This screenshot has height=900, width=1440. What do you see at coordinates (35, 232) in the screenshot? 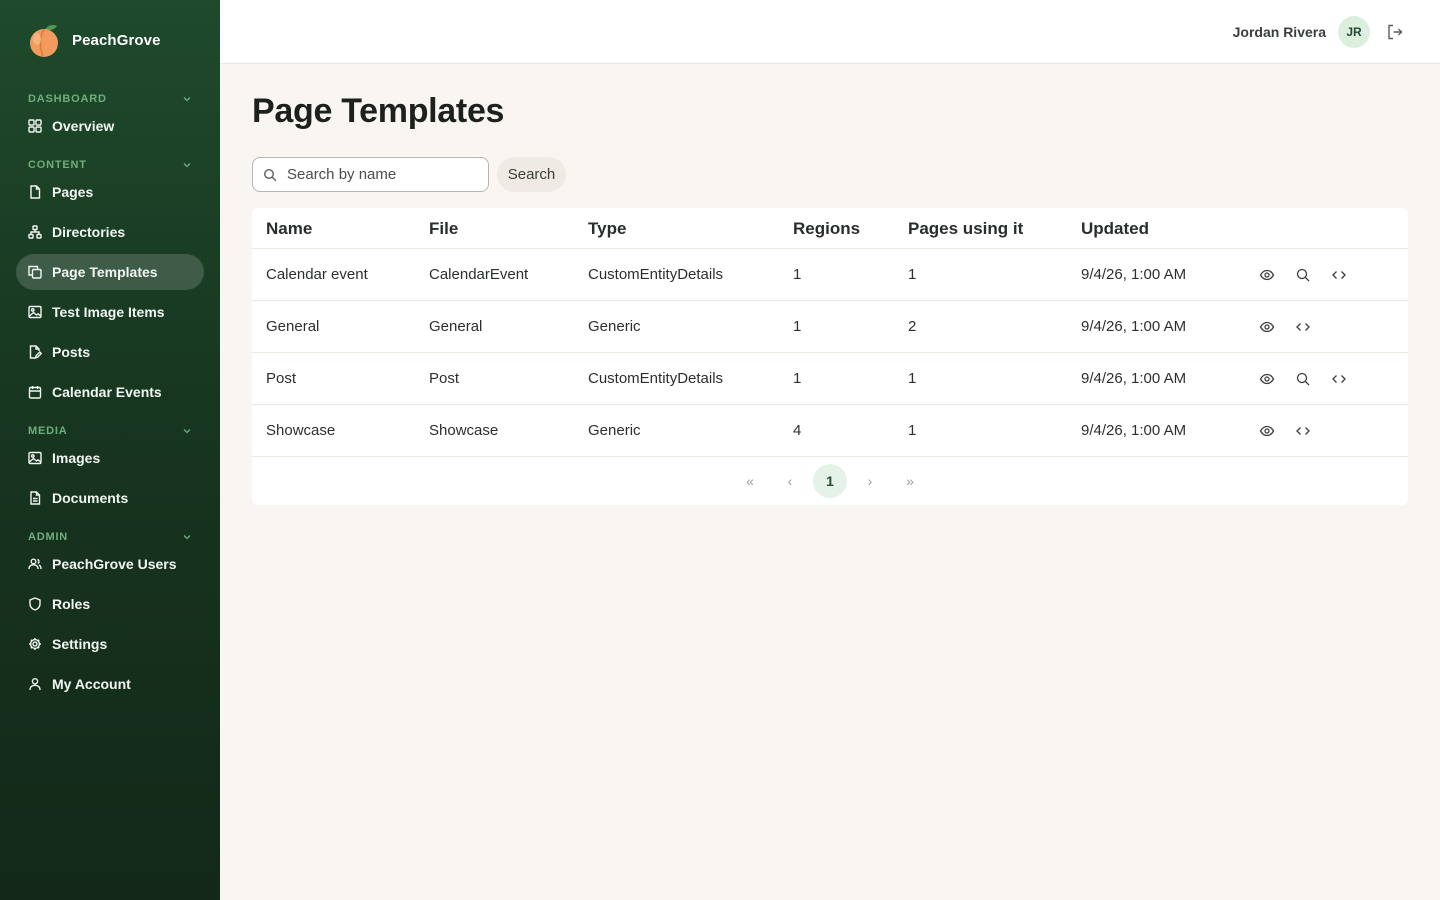
I see `sitemap-icon` at bounding box center [35, 232].